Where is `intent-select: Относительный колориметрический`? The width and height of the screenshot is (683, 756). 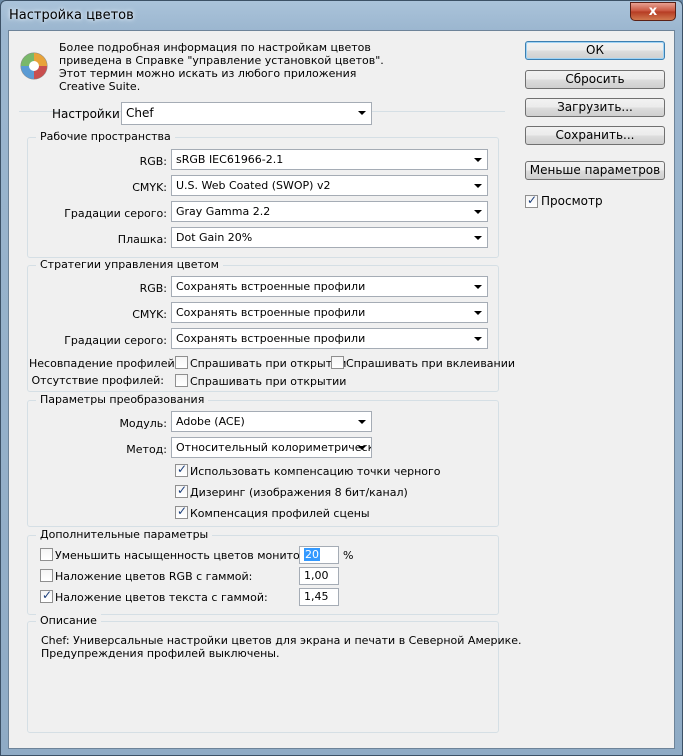 intent-select: Относительный колориметрический is located at coordinates (271, 447).